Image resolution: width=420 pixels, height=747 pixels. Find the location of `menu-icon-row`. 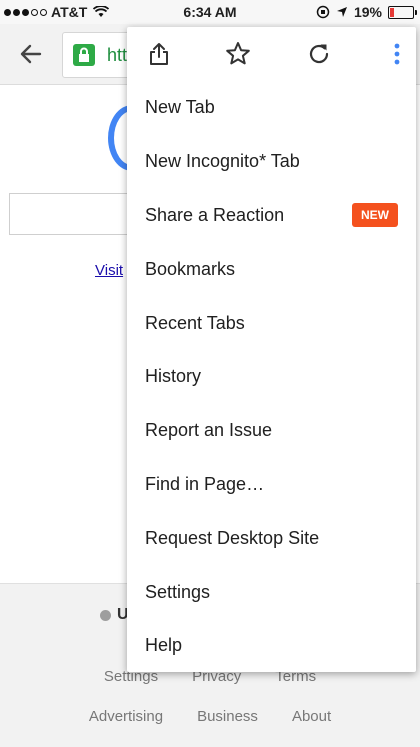

menu-icon-row is located at coordinates (271, 54).